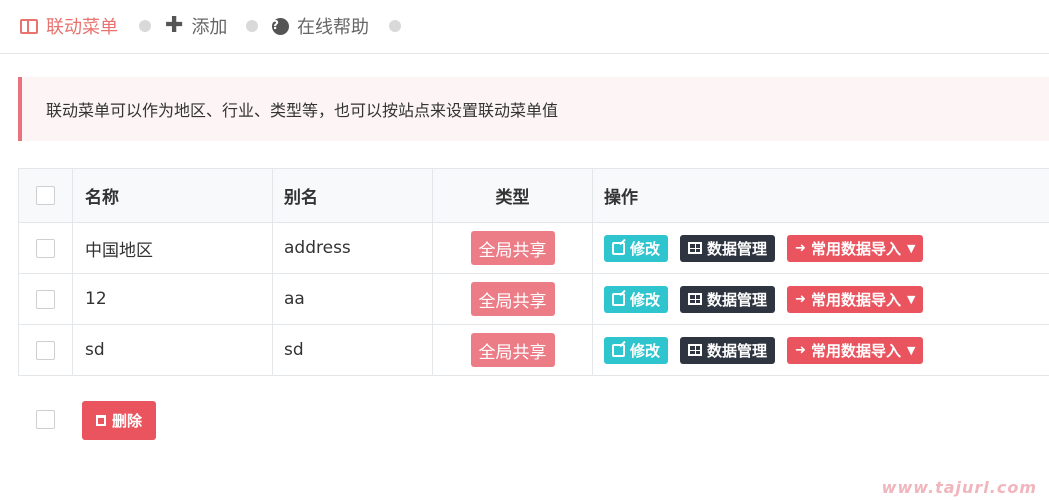 This screenshot has width=1049, height=500. What do you see at coordinates (174, 25) in the screenshot?
I see `plus-icon: ✚` at bounding box center [174, 25].